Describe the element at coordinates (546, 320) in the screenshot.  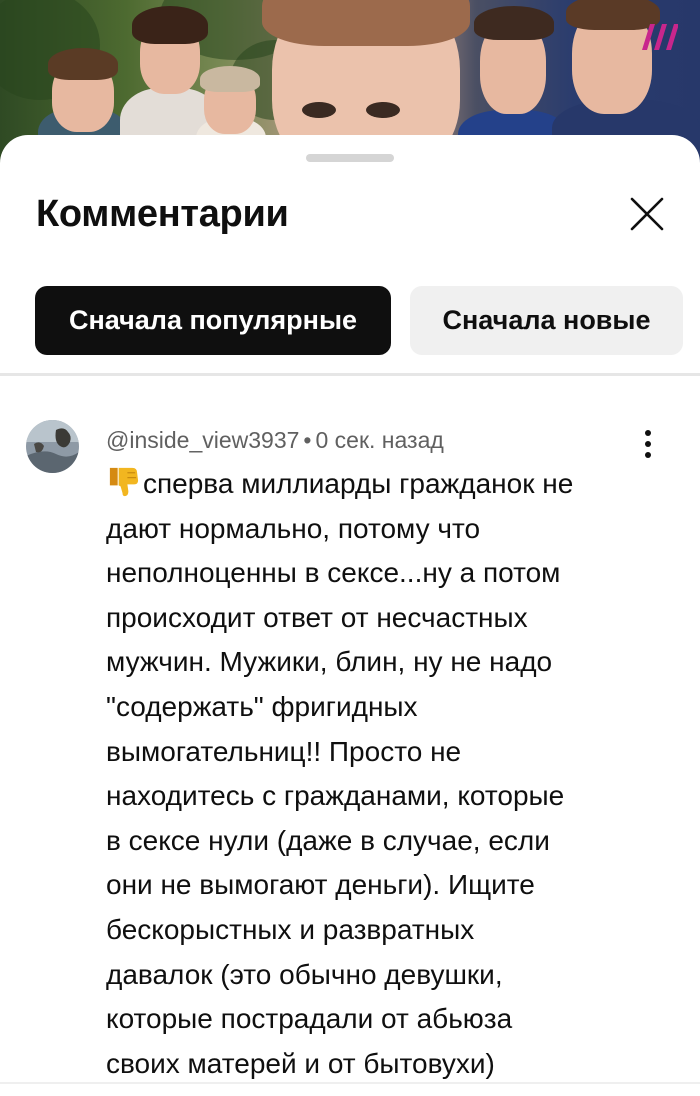
I see `sort-newest-chip: Сначала новые` at that location.